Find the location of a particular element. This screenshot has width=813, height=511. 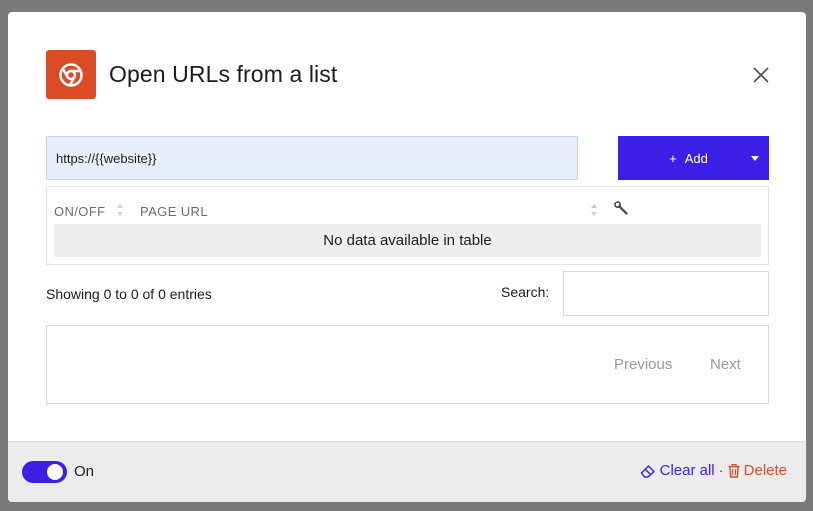

chrome-icon is located at coordinates (71, 74).